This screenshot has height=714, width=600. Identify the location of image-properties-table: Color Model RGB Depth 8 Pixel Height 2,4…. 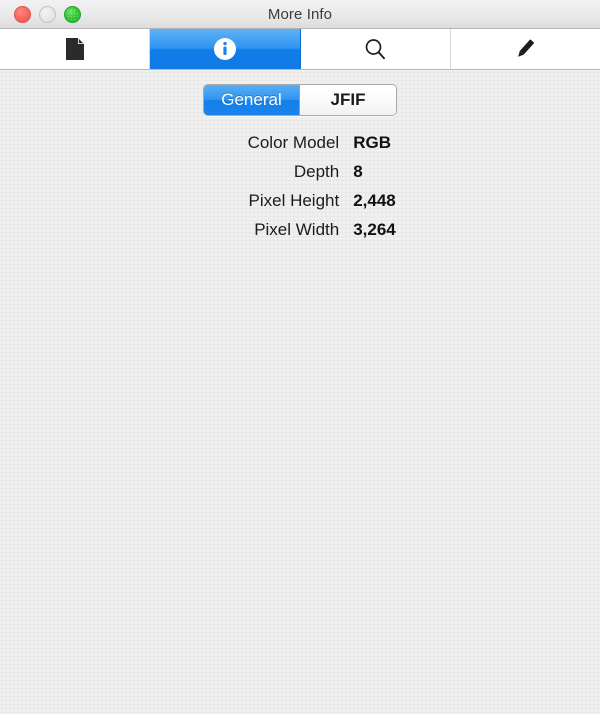
(300, 186).